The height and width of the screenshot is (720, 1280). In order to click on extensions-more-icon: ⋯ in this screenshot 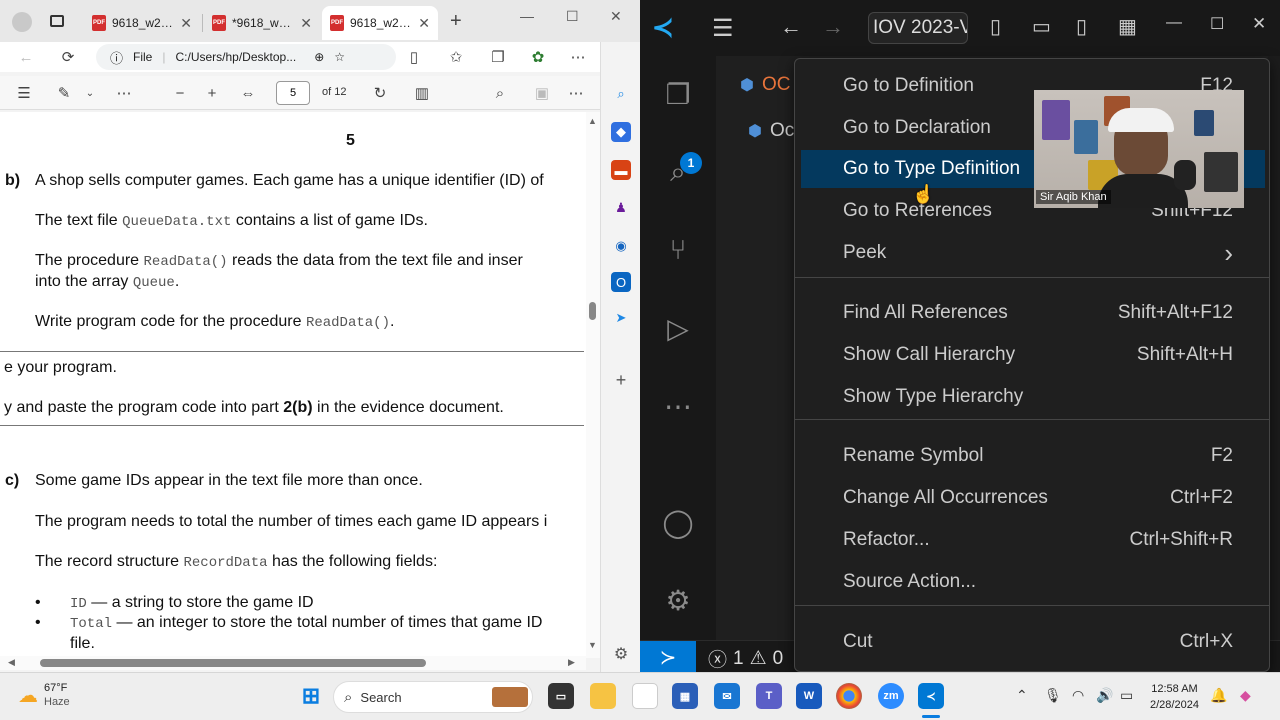, I will do `click(678, 406)`.